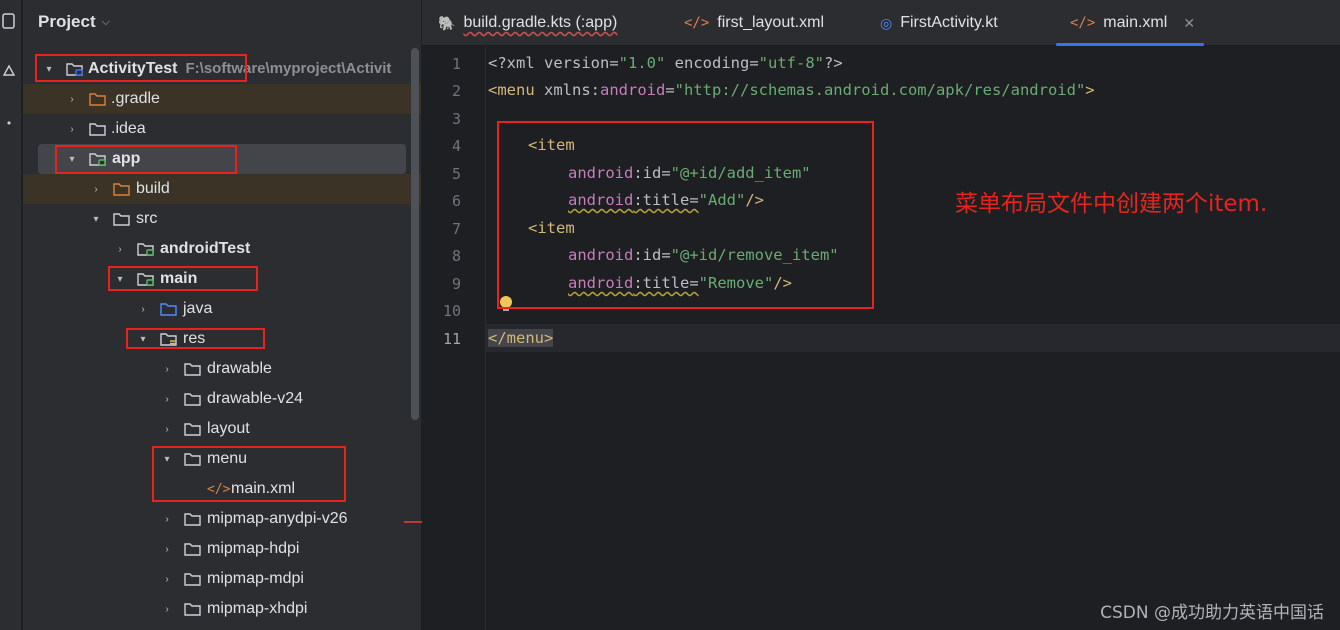 This screenshot has width=1340, height=630. Describe the element at coordinates (222, 489) in the screenshot. I see `tree-item-main-xml: </> main.xml` at that location.